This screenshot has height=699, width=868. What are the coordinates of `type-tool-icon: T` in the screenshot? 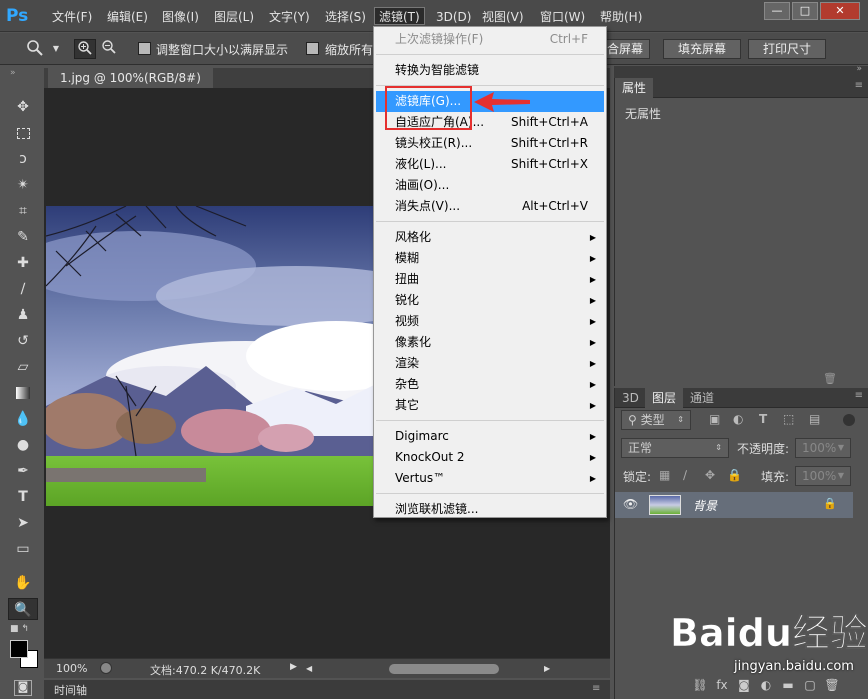 It's located at (23, 497).